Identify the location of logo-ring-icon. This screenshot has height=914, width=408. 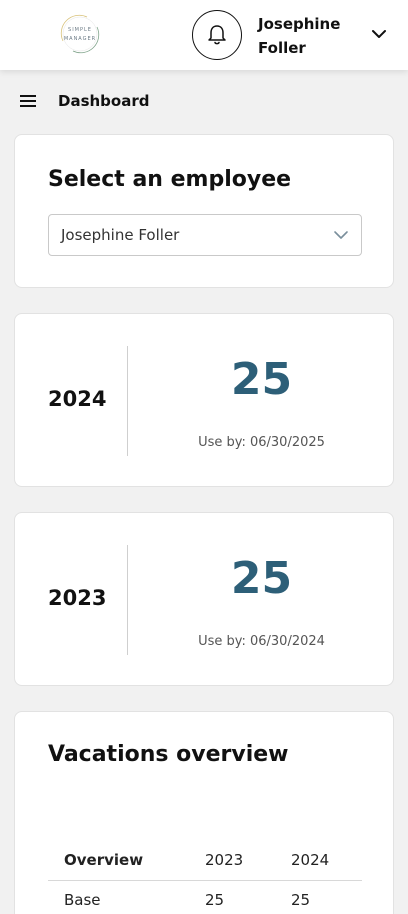
(80, 34).